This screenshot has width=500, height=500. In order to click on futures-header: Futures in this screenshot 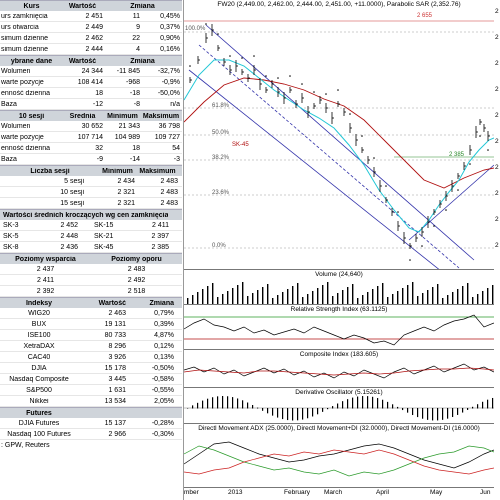, I will do `click(91, 412)`.